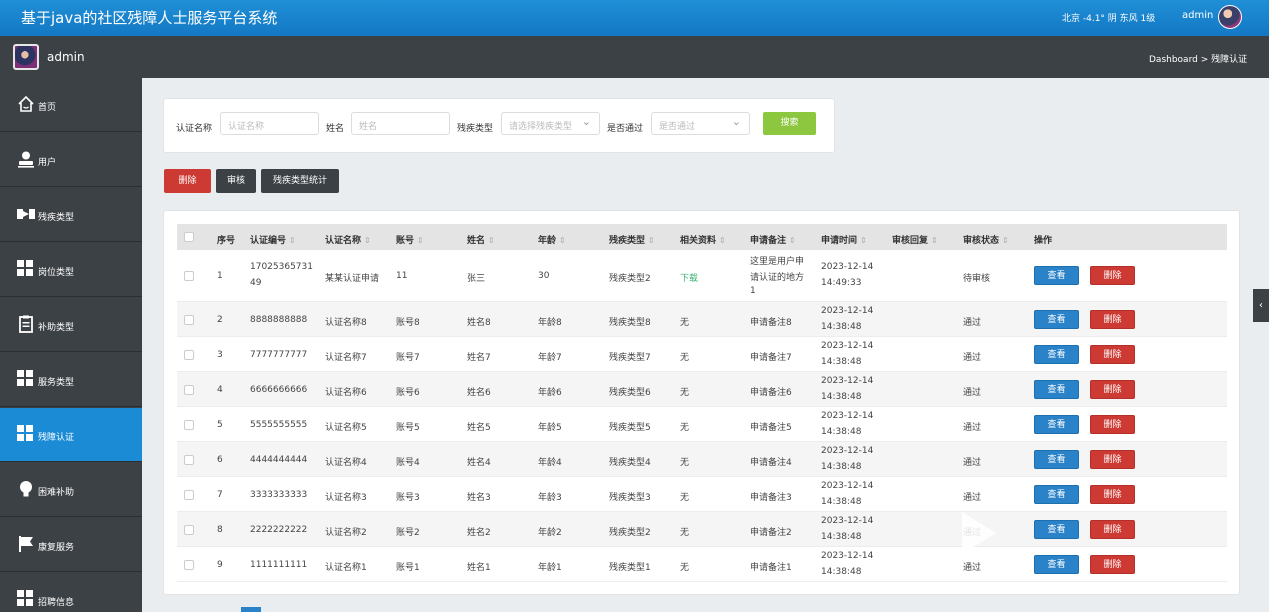 The width and height of the screenshot is (1269, 612). Describe the element at coordinates (847, 311) in the screenshot. I see `cell-apply-date: 2023-12-14` at that location.